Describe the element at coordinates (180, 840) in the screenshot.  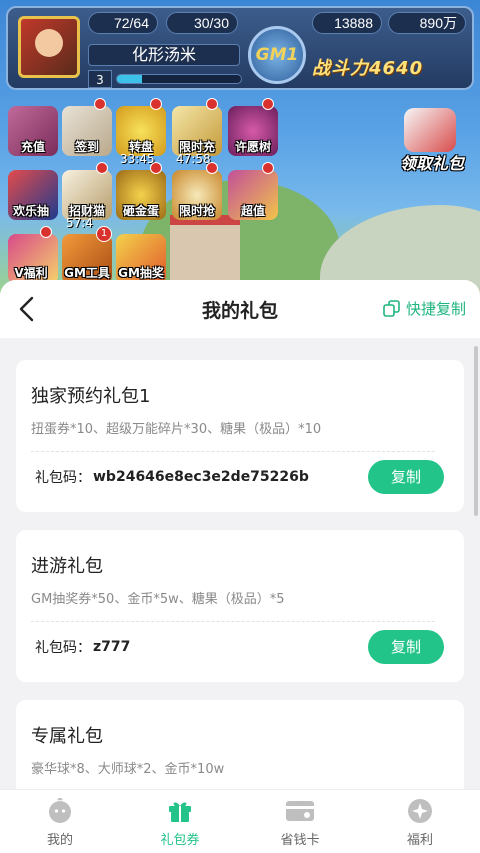
I see `tab-label: 礼包券` at that location.